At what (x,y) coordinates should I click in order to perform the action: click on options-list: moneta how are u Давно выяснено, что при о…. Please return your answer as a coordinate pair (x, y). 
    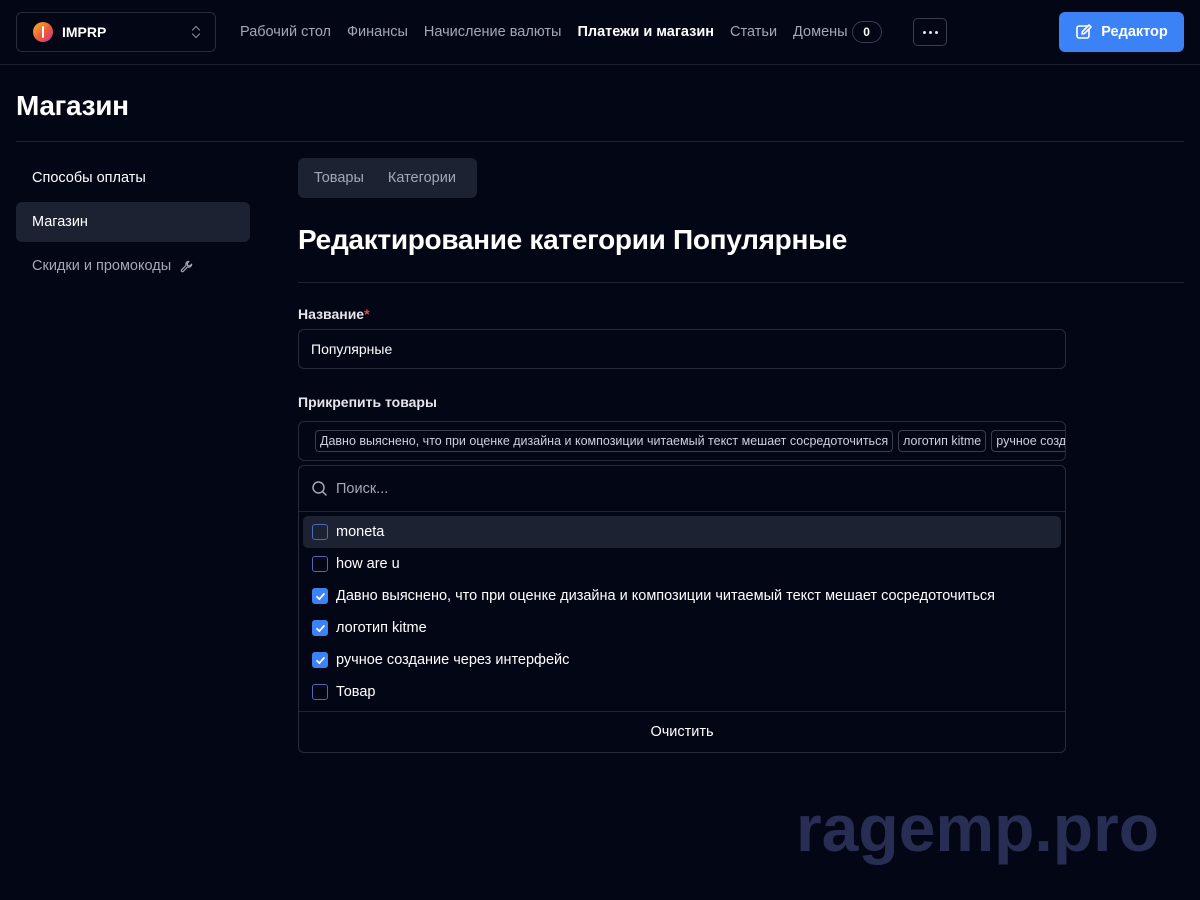
    Looking at the image, I should click on (682, 610).